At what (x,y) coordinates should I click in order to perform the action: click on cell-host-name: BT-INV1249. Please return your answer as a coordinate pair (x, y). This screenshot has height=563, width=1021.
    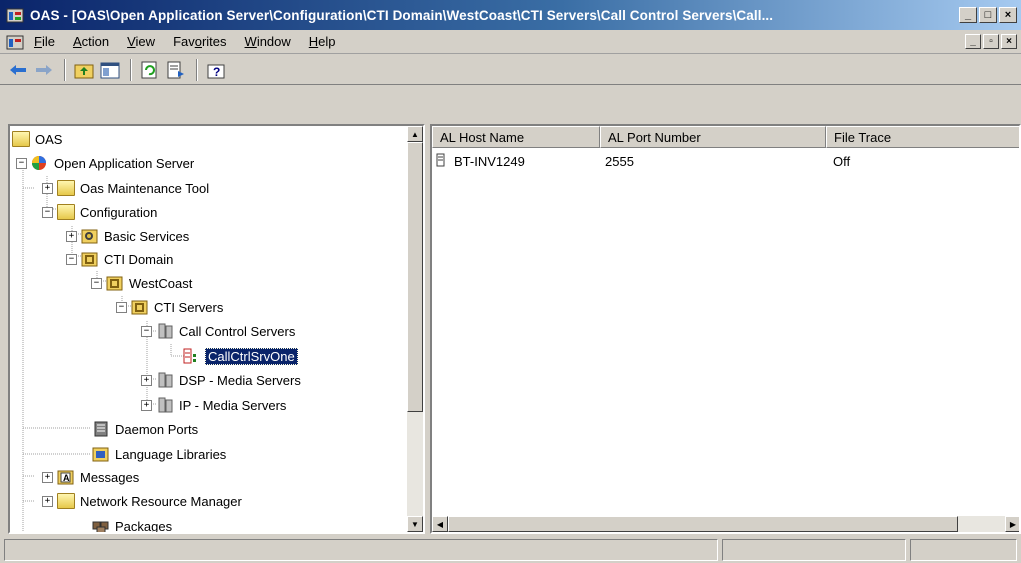
    Looking at the image, I should click on (489, 161).